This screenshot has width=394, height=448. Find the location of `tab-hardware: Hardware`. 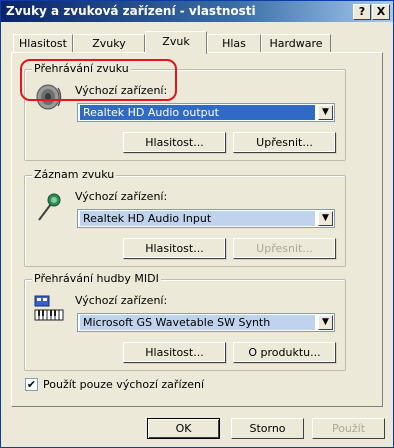

tab-hardware: Hardware is located at coordinates (296, 43).